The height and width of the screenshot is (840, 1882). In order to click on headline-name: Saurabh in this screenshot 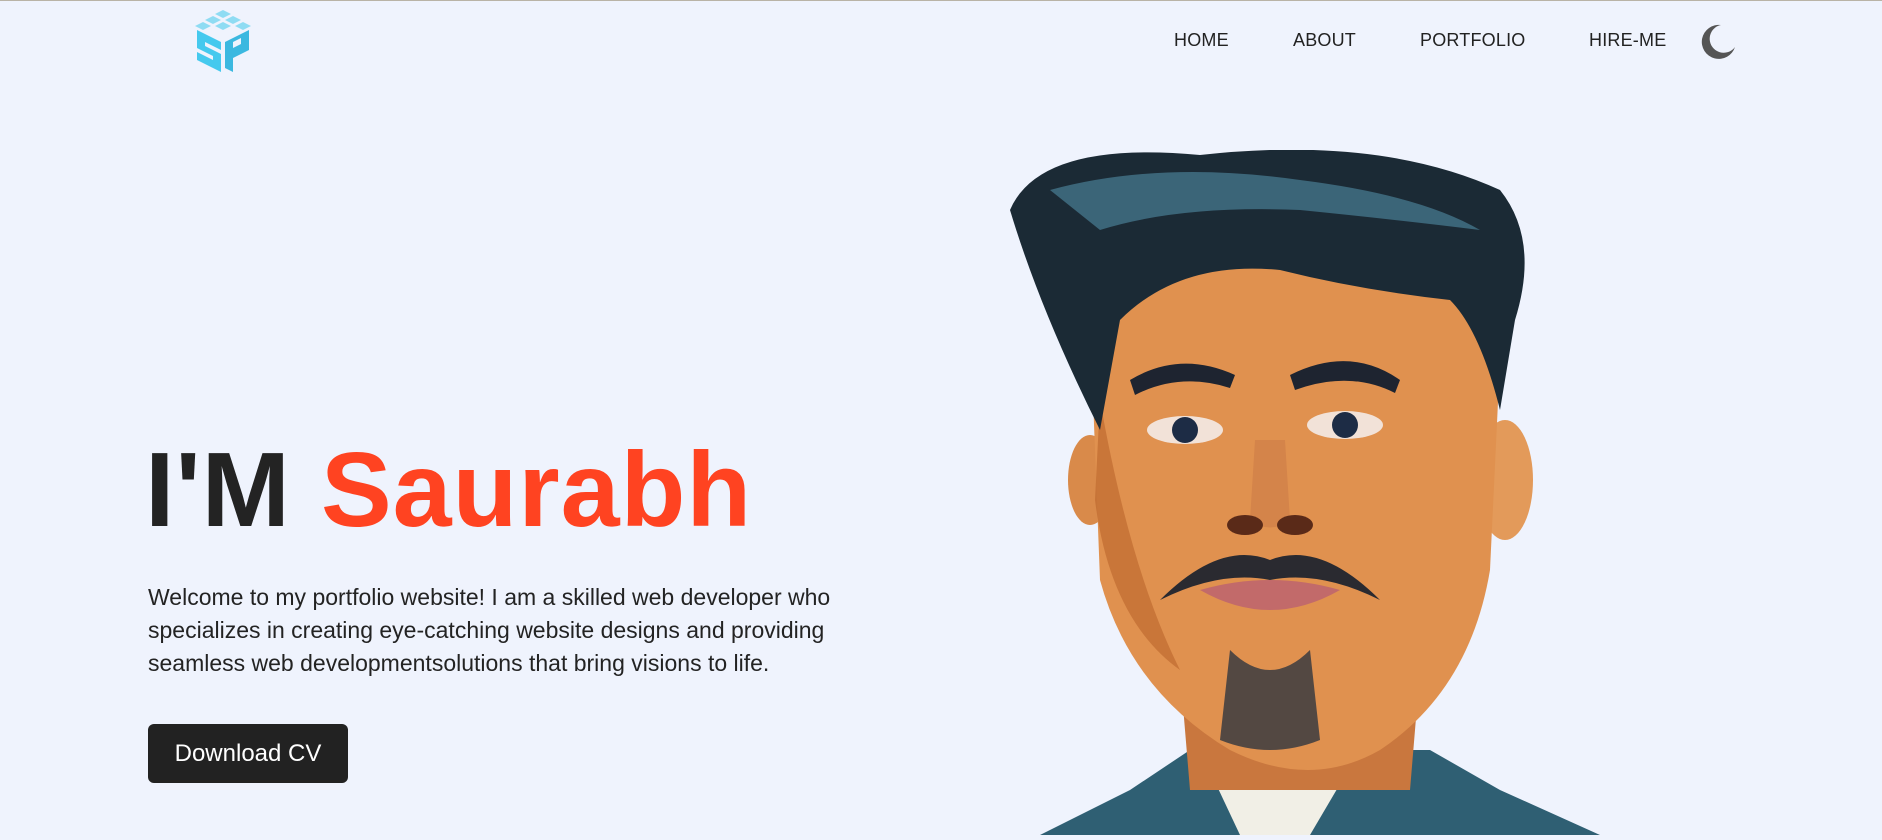, I will do `click(536, 490)`.